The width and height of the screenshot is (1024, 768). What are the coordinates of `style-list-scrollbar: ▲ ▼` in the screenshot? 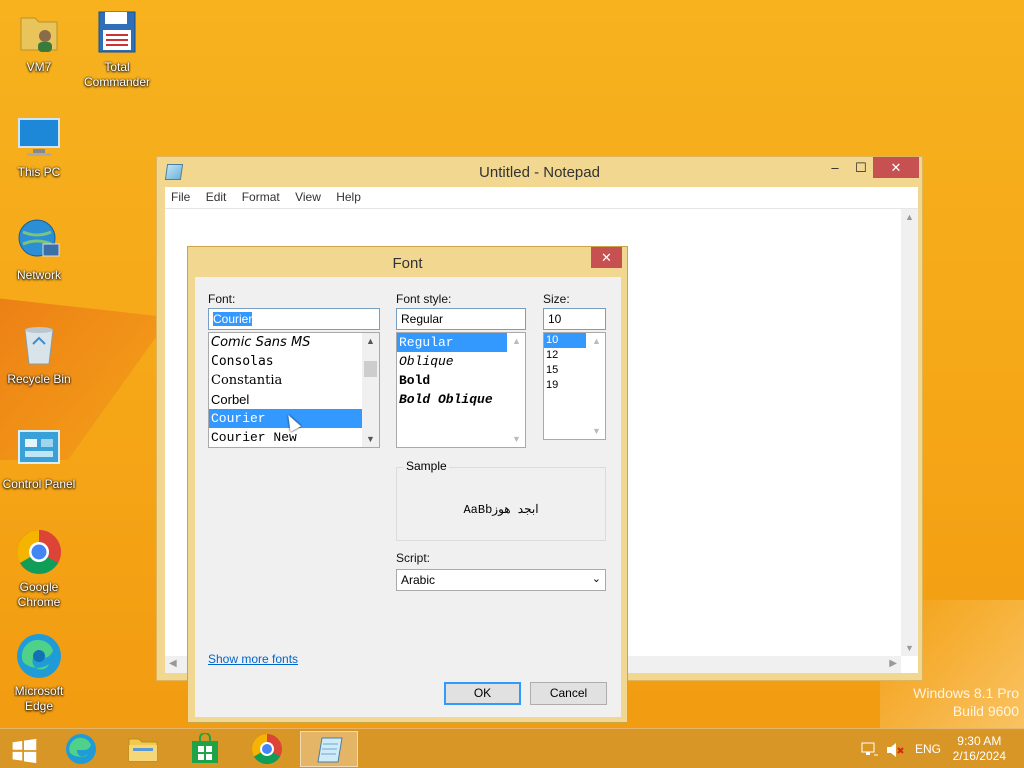 It's located at (516, 390).